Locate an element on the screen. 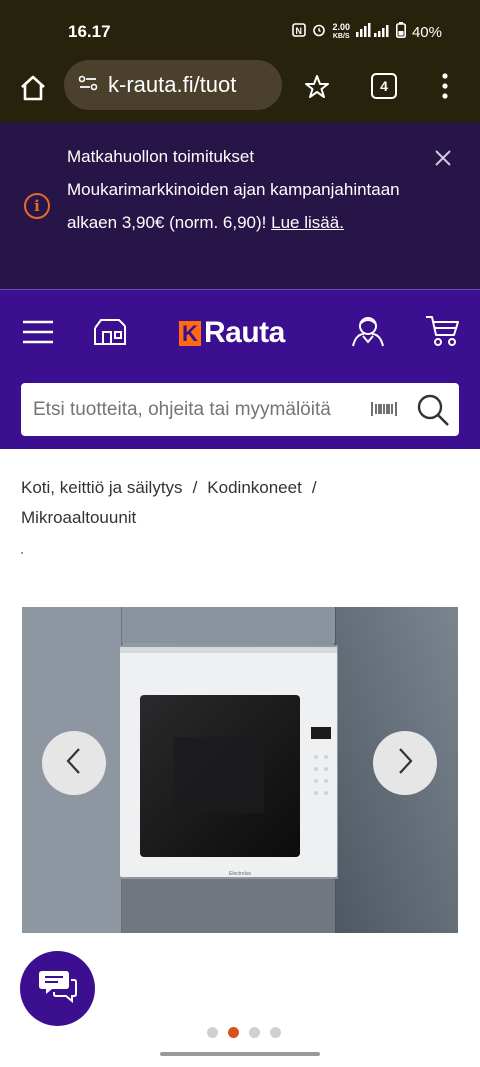  barcode-scanner-icon is located at coordinates (384, 409).